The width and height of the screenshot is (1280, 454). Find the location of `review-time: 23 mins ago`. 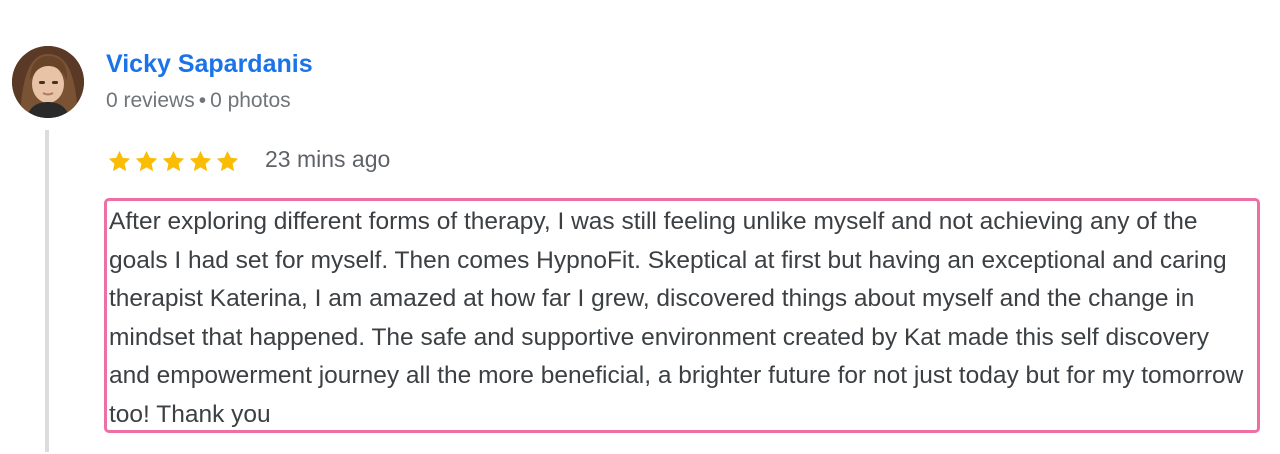

review-time: 23 mins ago is located at coordinates (328, 159).